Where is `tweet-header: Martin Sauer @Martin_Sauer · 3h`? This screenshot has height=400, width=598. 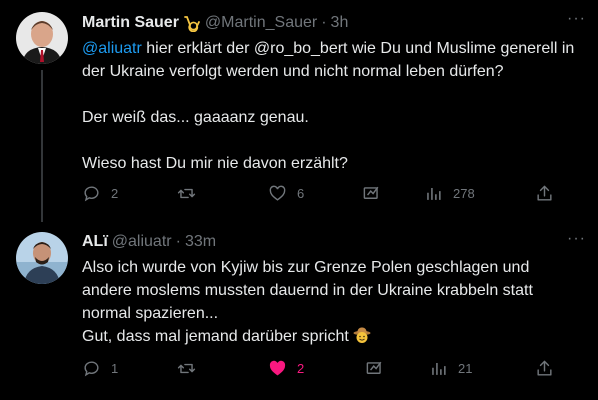 tweet-header: Martin Sauer @Martin_Sauer · 3h is located at coordinates (215, 23).